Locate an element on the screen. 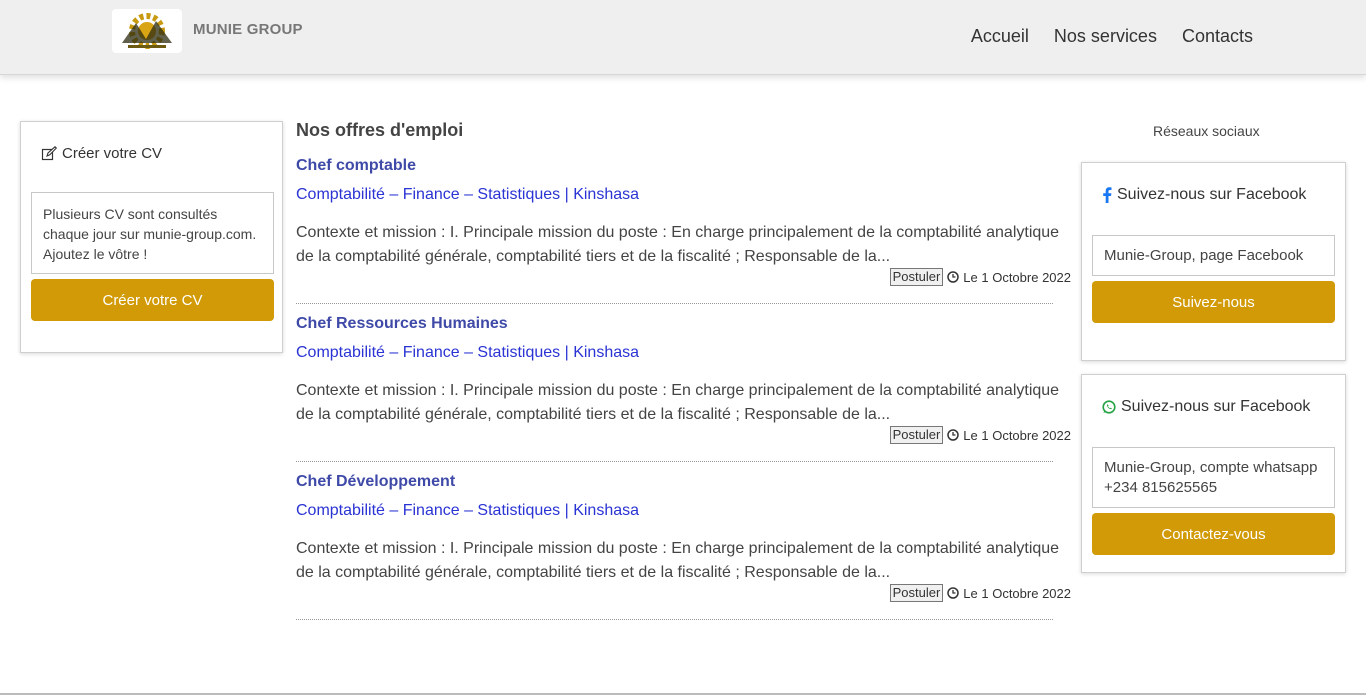 Image resolution: width=1366 pixels, height=697 pixels. whatsapp-title: Suivez-nous sur Facebook is located at coordinates (1216, 406).